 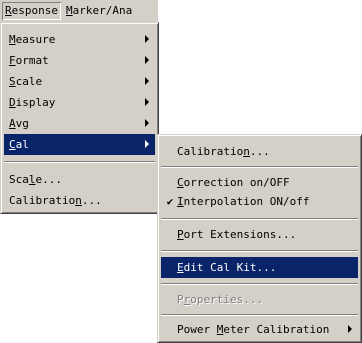 I want to click on menu-item-label: Interpolation ON/off, so click(x=243, y=201).